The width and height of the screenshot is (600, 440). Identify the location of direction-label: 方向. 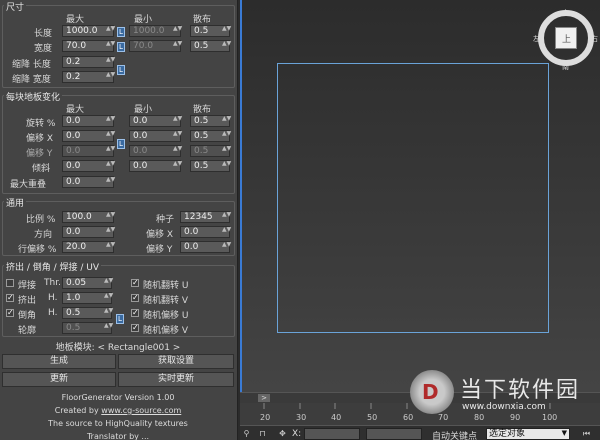
(43, 235).